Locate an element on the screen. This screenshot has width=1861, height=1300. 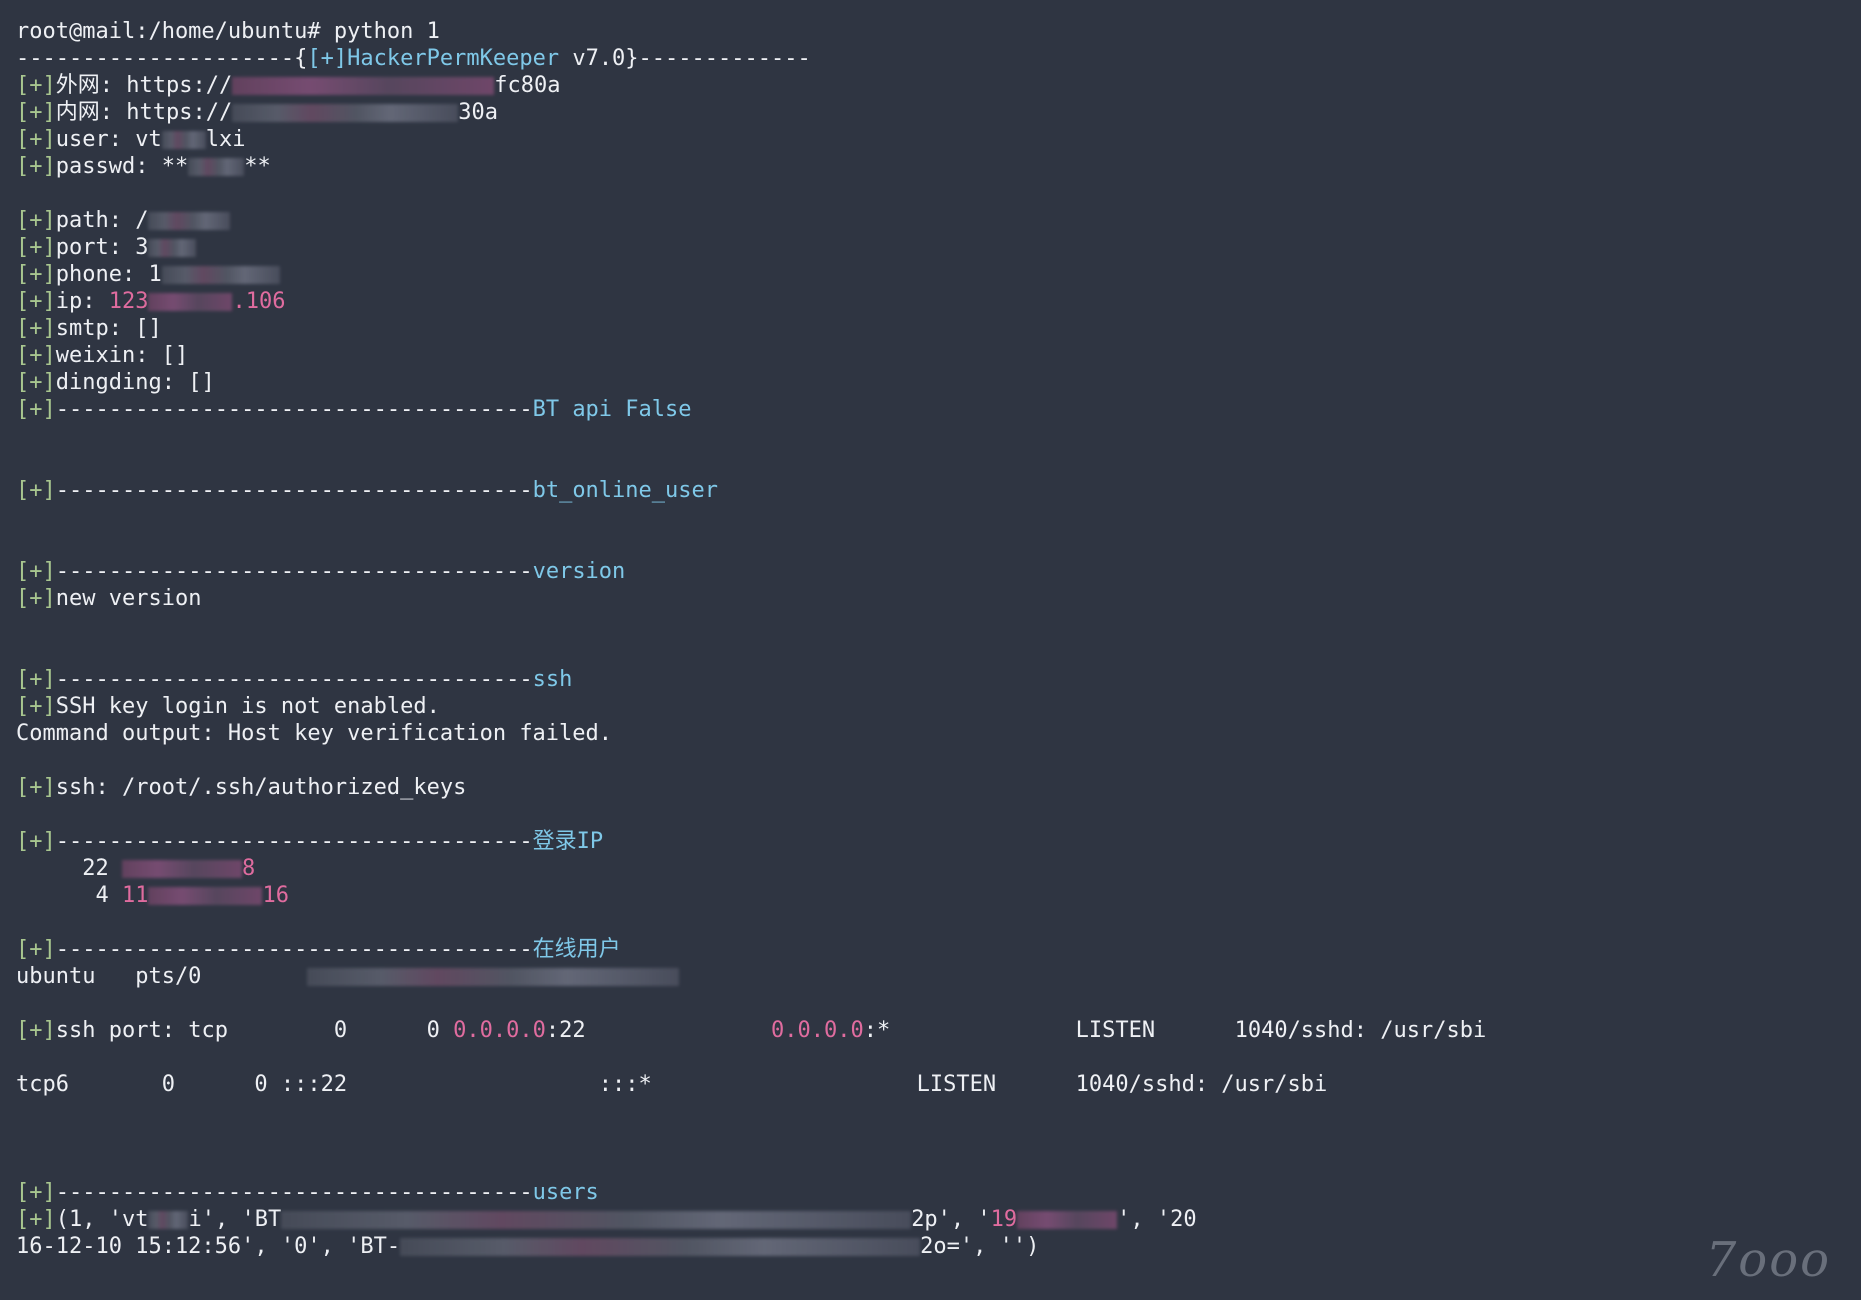
banner-left: ---------------------{ is located at coordinates (162, 58).